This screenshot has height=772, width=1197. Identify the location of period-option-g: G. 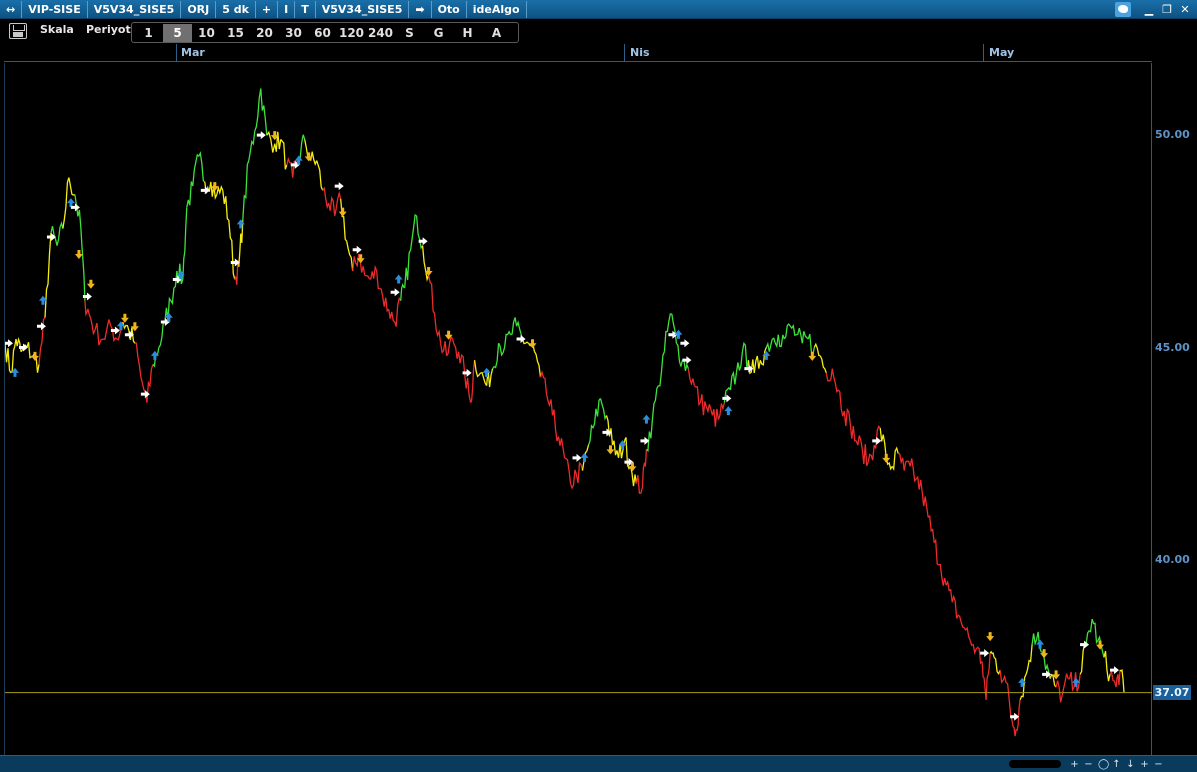
(438, 33).